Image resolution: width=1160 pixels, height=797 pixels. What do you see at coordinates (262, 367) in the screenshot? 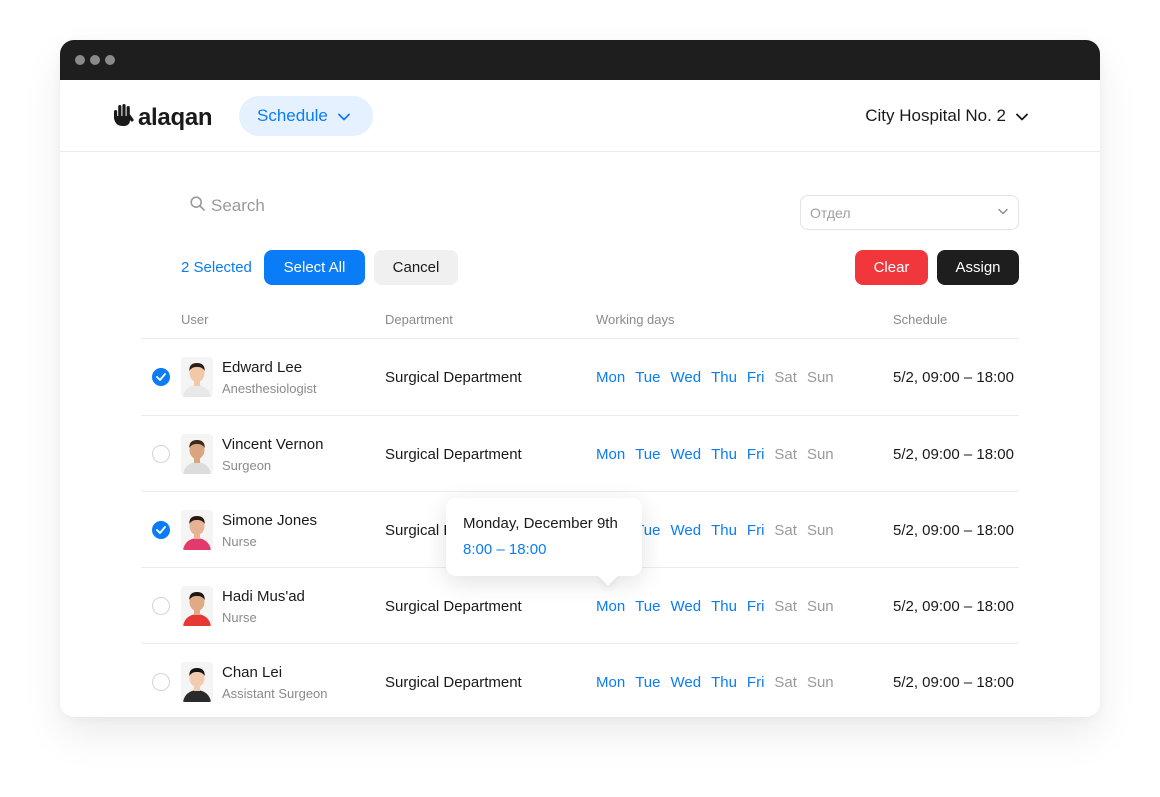
I see `user-name: Edward Lee` at bounding box center [262, 367].